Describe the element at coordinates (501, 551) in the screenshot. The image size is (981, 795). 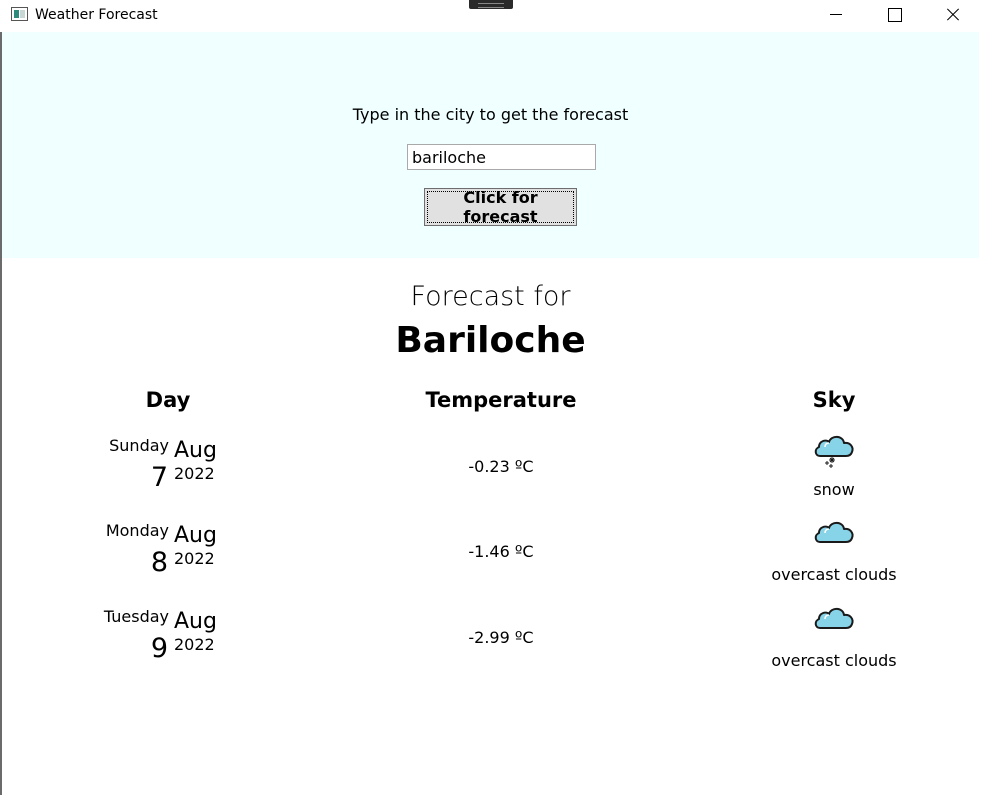
I see `temperature-value: -1.46 ºC` at that location.